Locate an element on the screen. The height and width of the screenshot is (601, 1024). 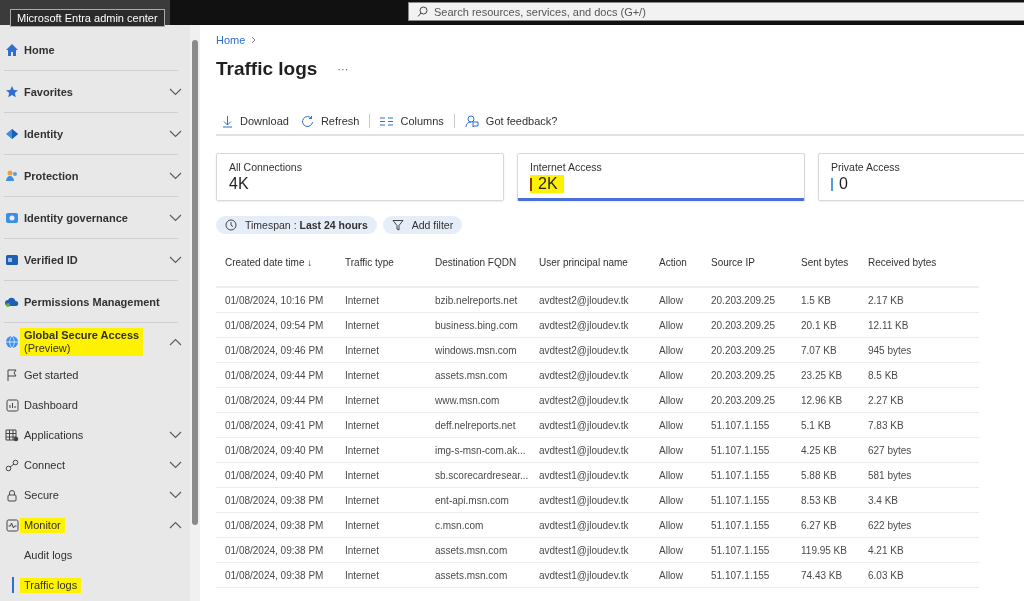
table-cell: 5.88 KB is located at coordinates (825, 475).